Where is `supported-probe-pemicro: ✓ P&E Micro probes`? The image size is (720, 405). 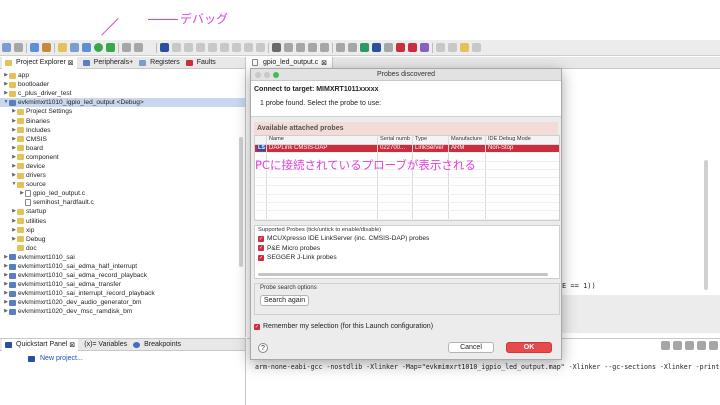
supported-probe-pemicro: ✓ P&E Micro probes is located at coordinates (407, 249).